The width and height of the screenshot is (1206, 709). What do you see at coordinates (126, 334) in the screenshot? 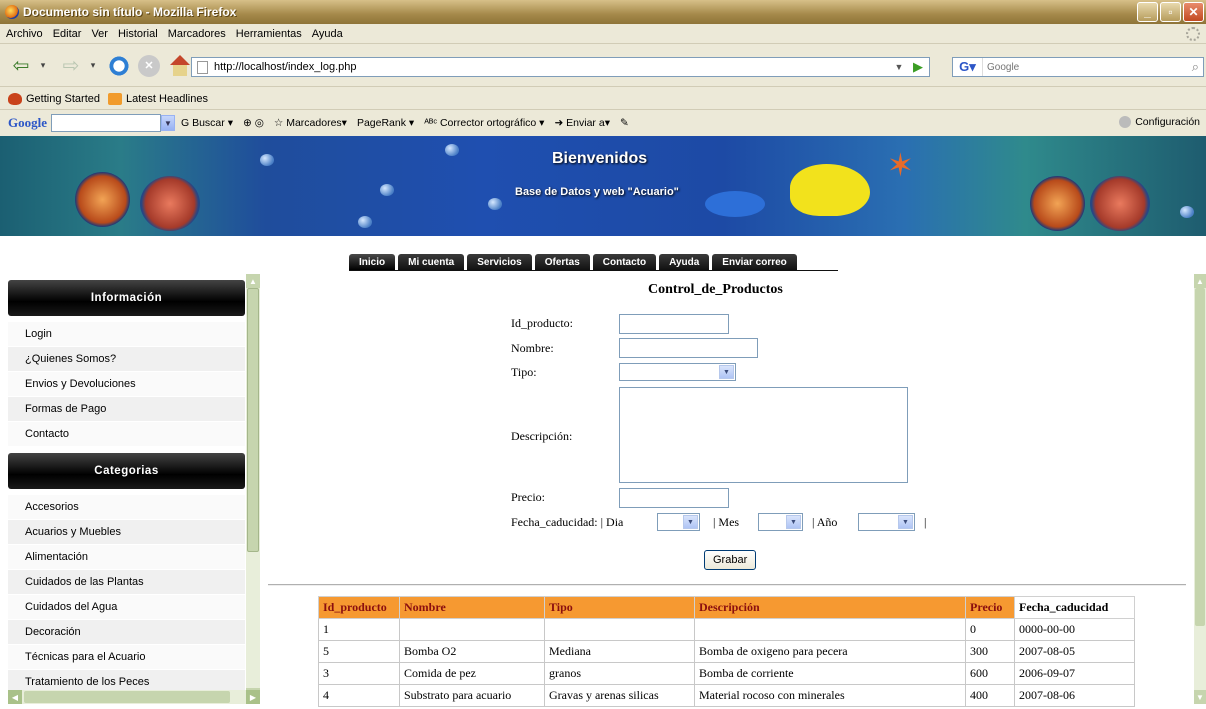
I see `sidebar-item-login: Login` at bounding box center [126, 334].